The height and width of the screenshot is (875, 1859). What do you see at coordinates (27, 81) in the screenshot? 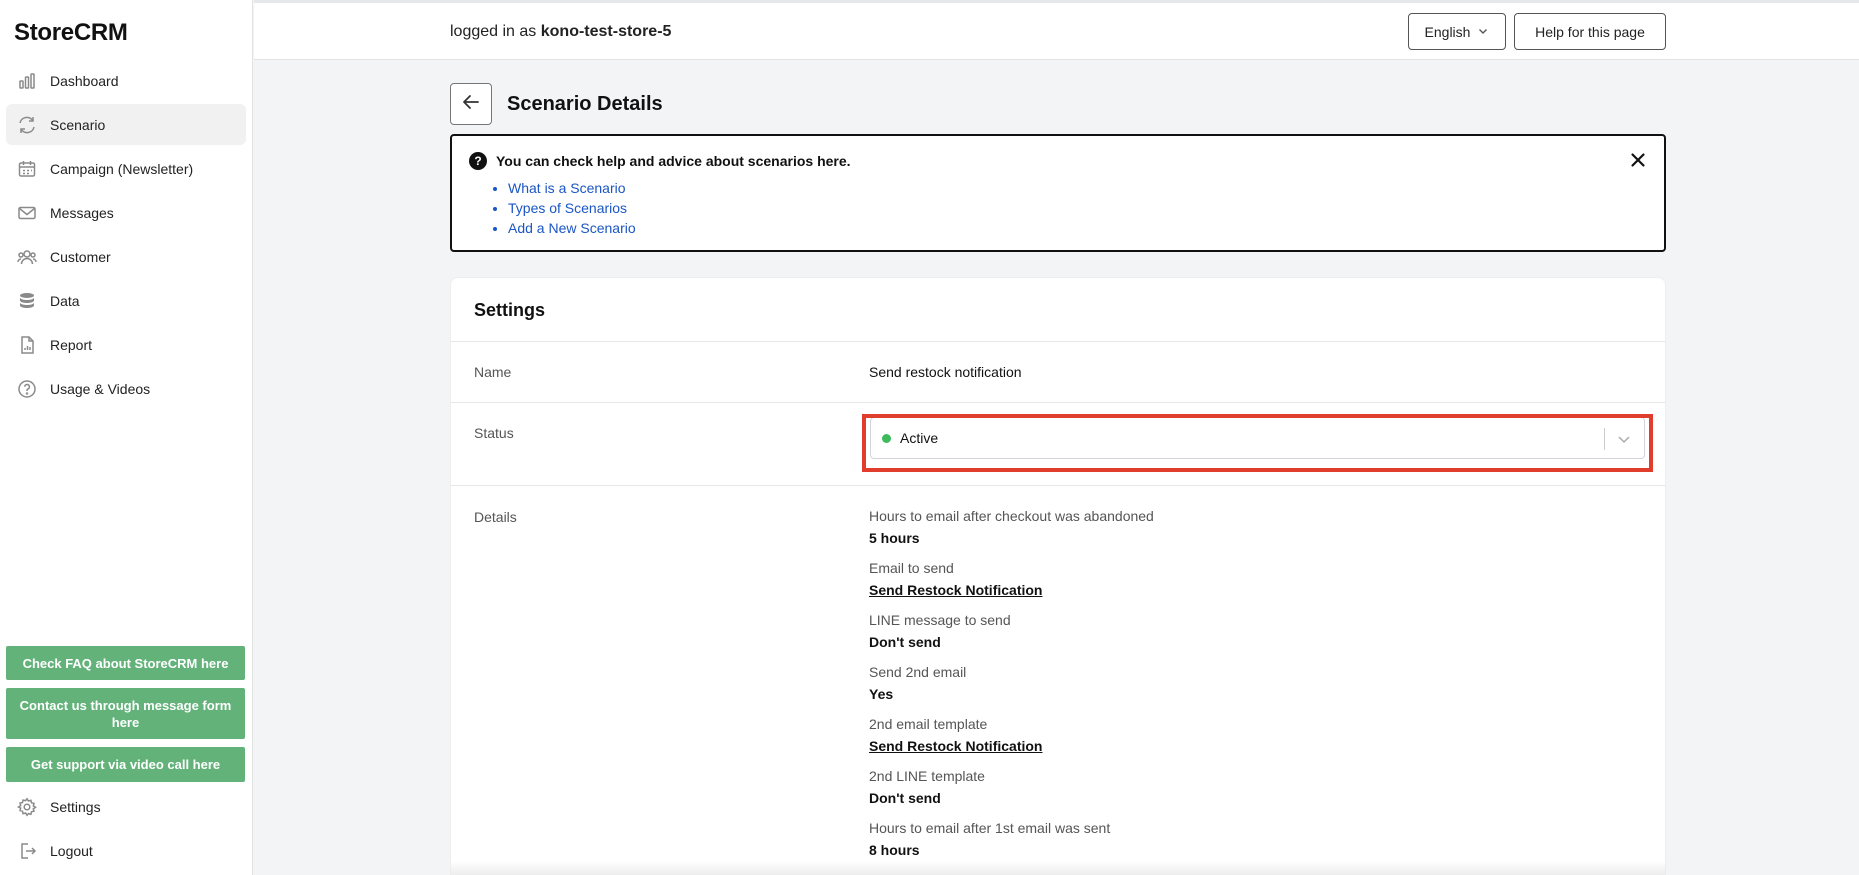
I see `bar-chart-icon` at bounding box center [27, 81].